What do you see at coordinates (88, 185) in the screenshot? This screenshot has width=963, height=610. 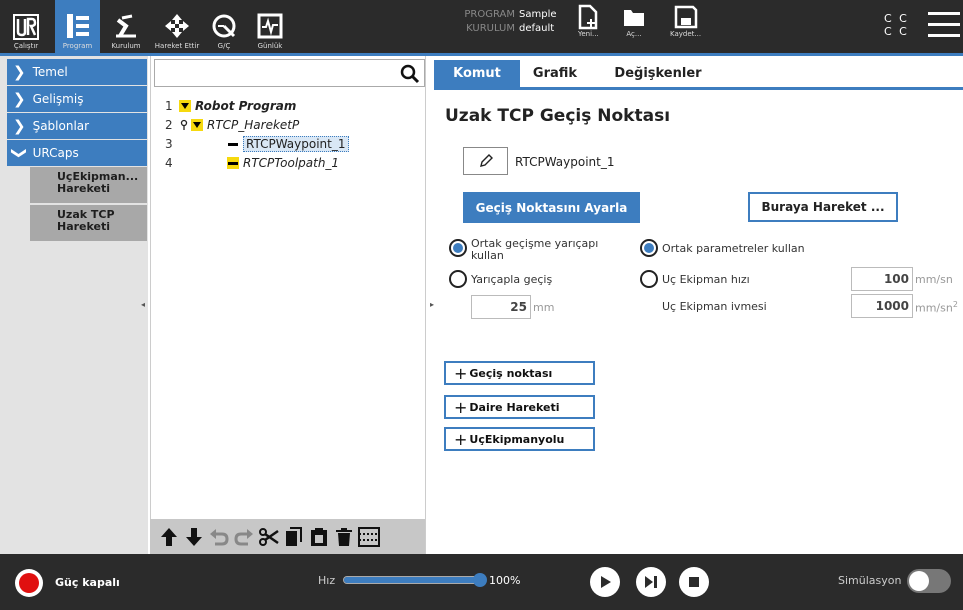 I see `sidebar-subitem-toolpath-move: UçEkipman... Hareketi` at bounding box center [88, 185].